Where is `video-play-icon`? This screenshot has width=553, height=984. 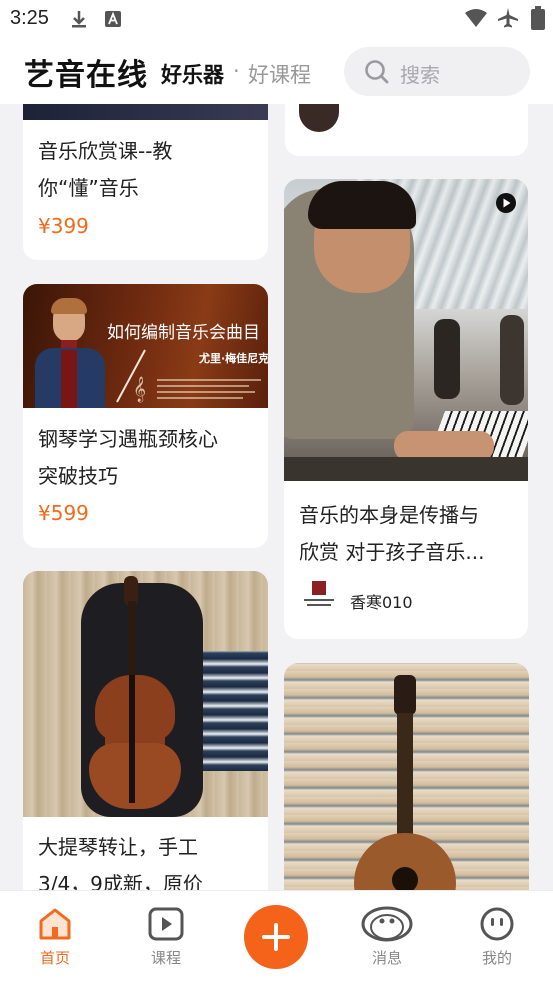
video-play-icon is located at coordinates (506, 203).